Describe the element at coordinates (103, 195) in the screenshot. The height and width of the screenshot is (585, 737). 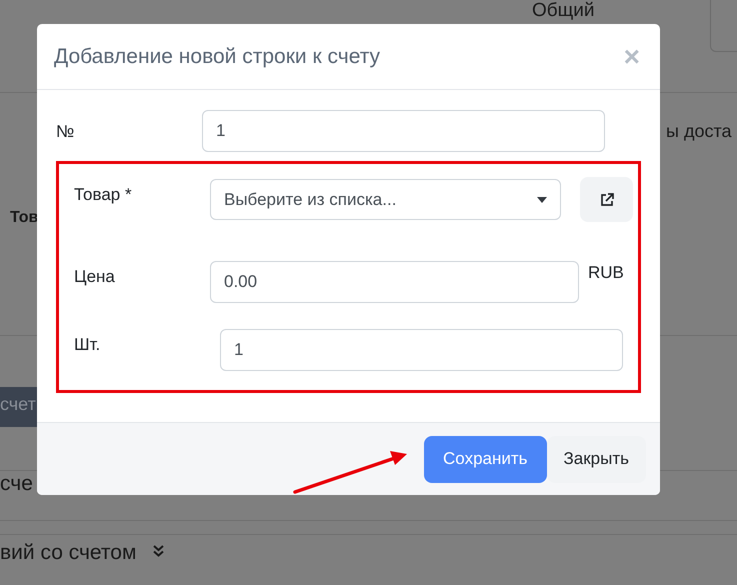
I see `field-label: Товар *` at that location.